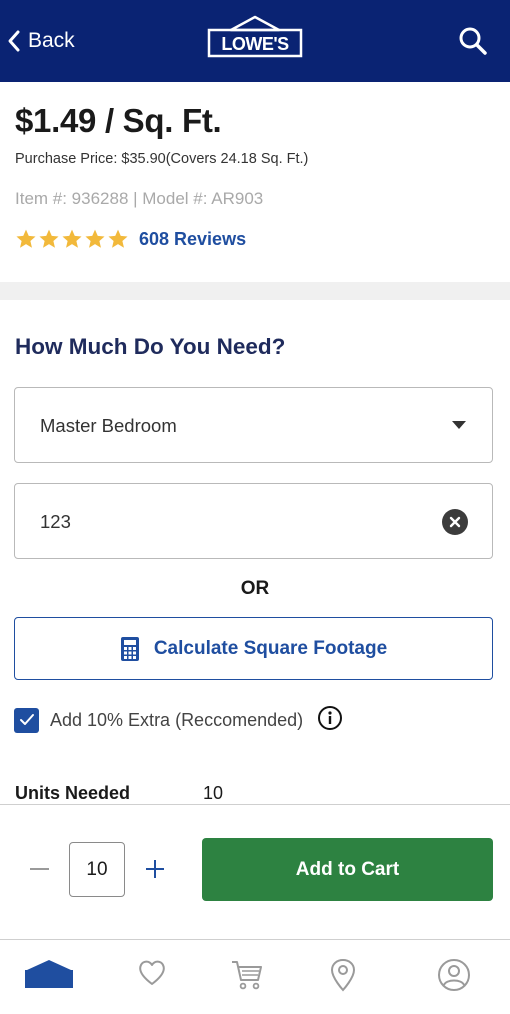 This screenshot has width=510, height=1014. I want to click on unit-price: $1.49 / Sq. Ft., so click(118, 120).